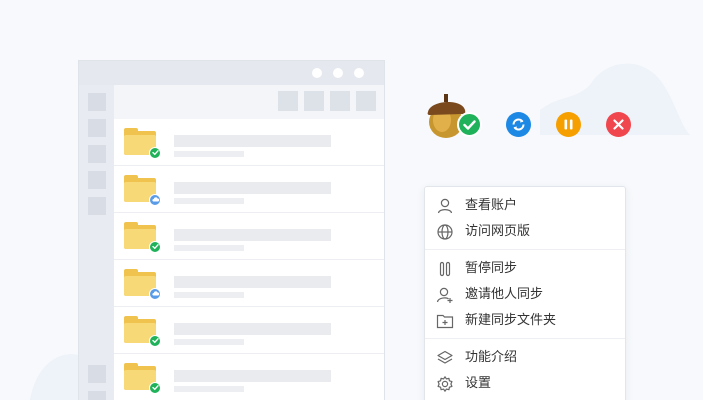  I want to click on add-user-icon, so click(445, 295).